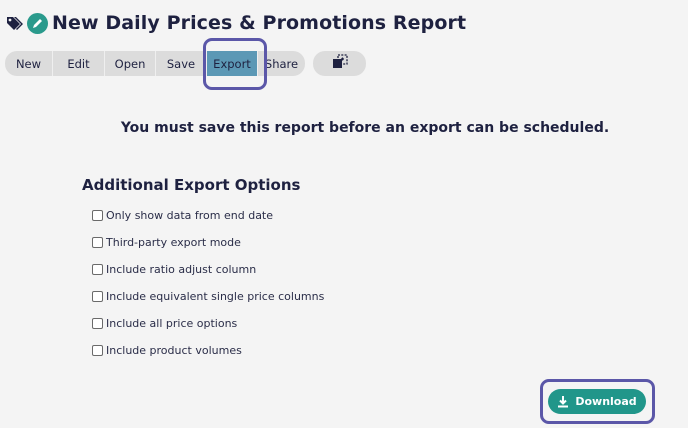 This screenshot has height=428, width=688. Describe the element at coordinates (79, 63) in the screenshot. I see `edit-button: Edit` at that location.